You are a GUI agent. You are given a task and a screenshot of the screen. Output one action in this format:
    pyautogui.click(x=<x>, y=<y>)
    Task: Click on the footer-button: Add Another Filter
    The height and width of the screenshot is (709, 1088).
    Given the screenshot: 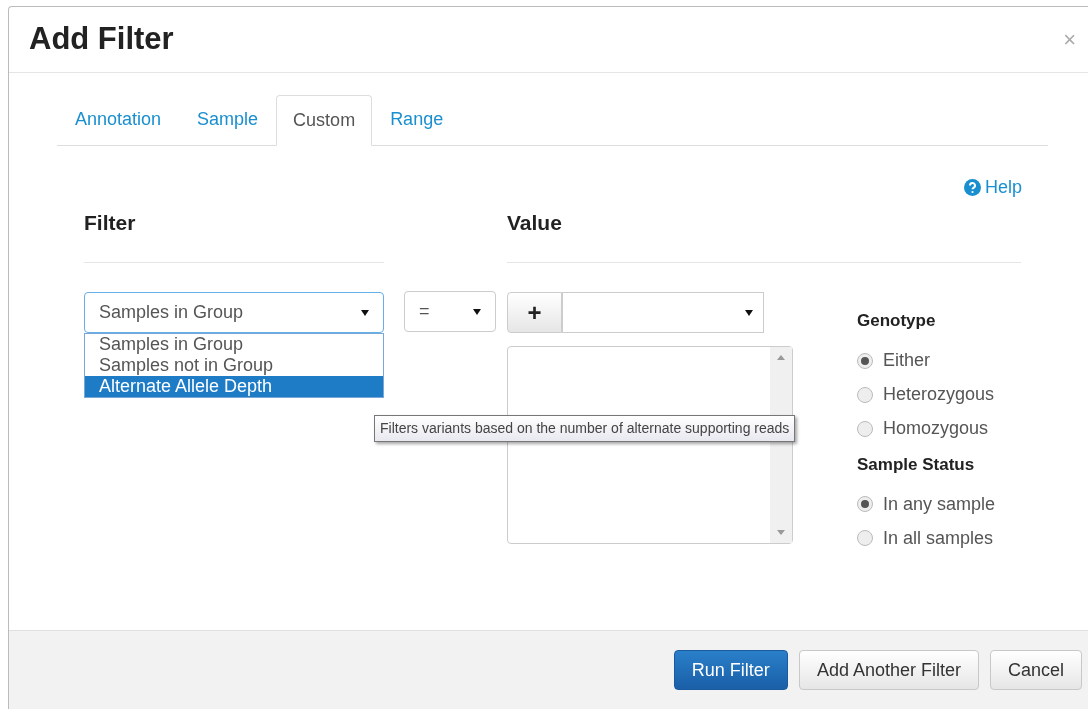 What is the action you would take?
    pyautogui.click(x=888, y=670)
    